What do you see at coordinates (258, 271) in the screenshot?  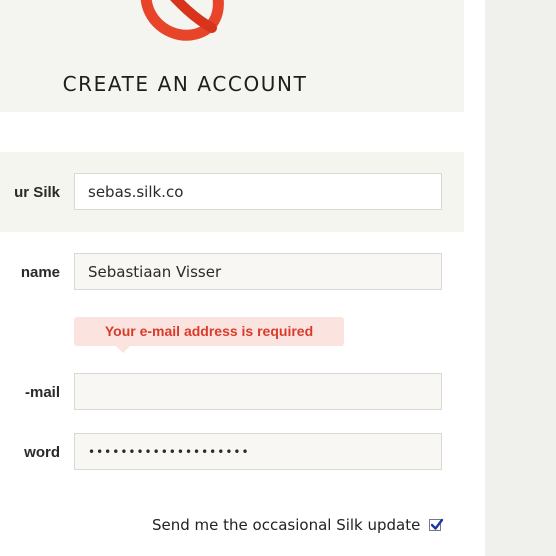 I see `name-input` at bounding box center [258, 271].